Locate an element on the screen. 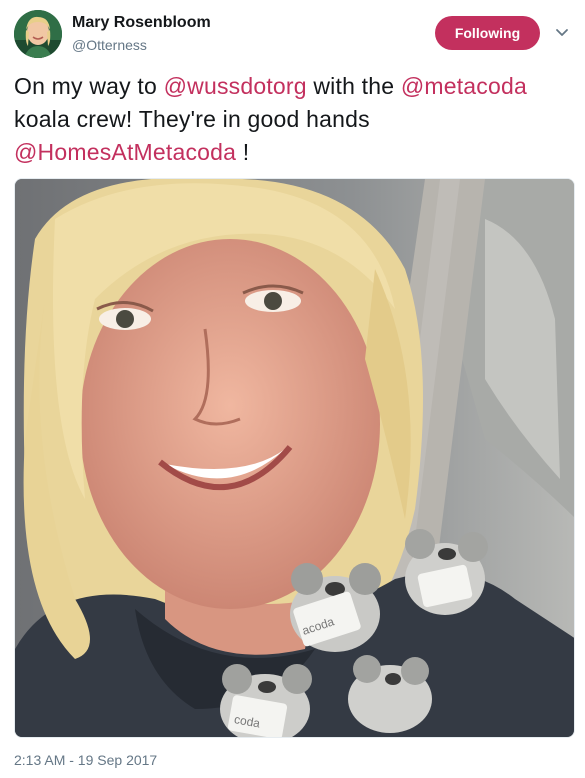 The image size is (585, 778). profile-photo-icon is located at coordinates (38, 34).